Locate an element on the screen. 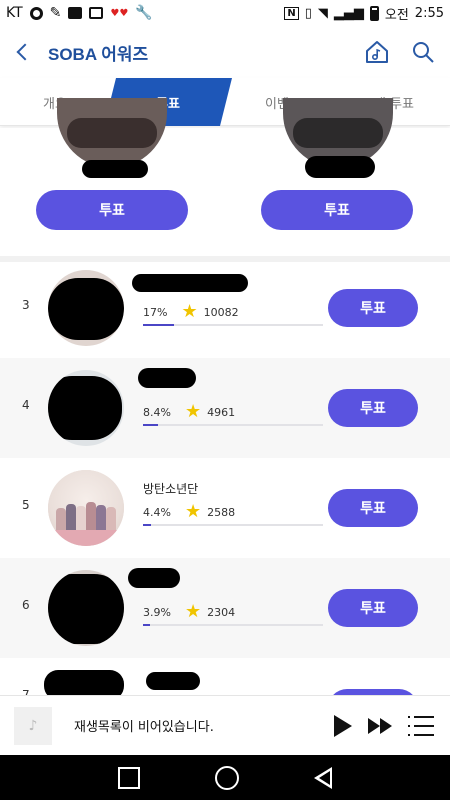  ranking-row: 4 8.4% ★ 4961 투표 is located at coordinates (225, 408).